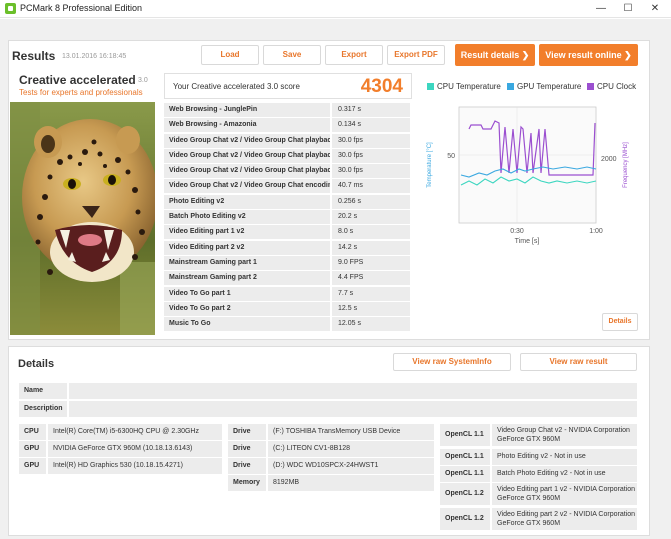  I want to click on result-row: Web Browsing - Amazonia 0.134 s, so click(288, 125).